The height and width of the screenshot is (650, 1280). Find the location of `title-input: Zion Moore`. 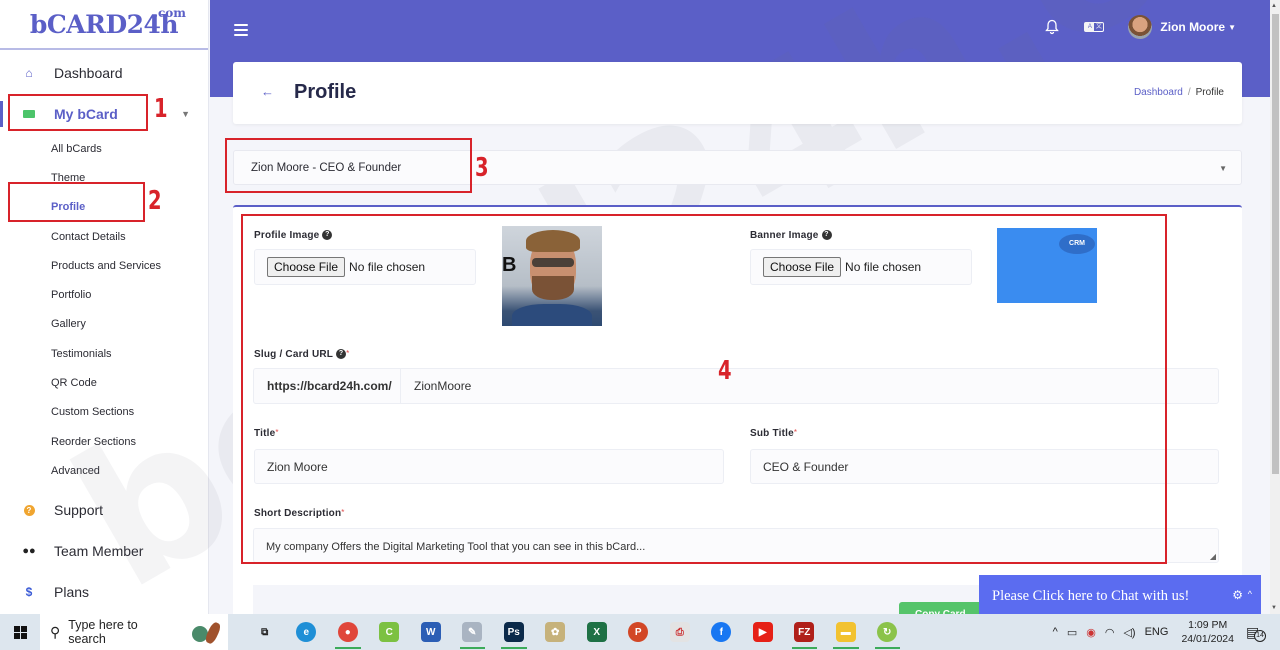

title-input: Zion Moore is located at coordinates (489, 466).